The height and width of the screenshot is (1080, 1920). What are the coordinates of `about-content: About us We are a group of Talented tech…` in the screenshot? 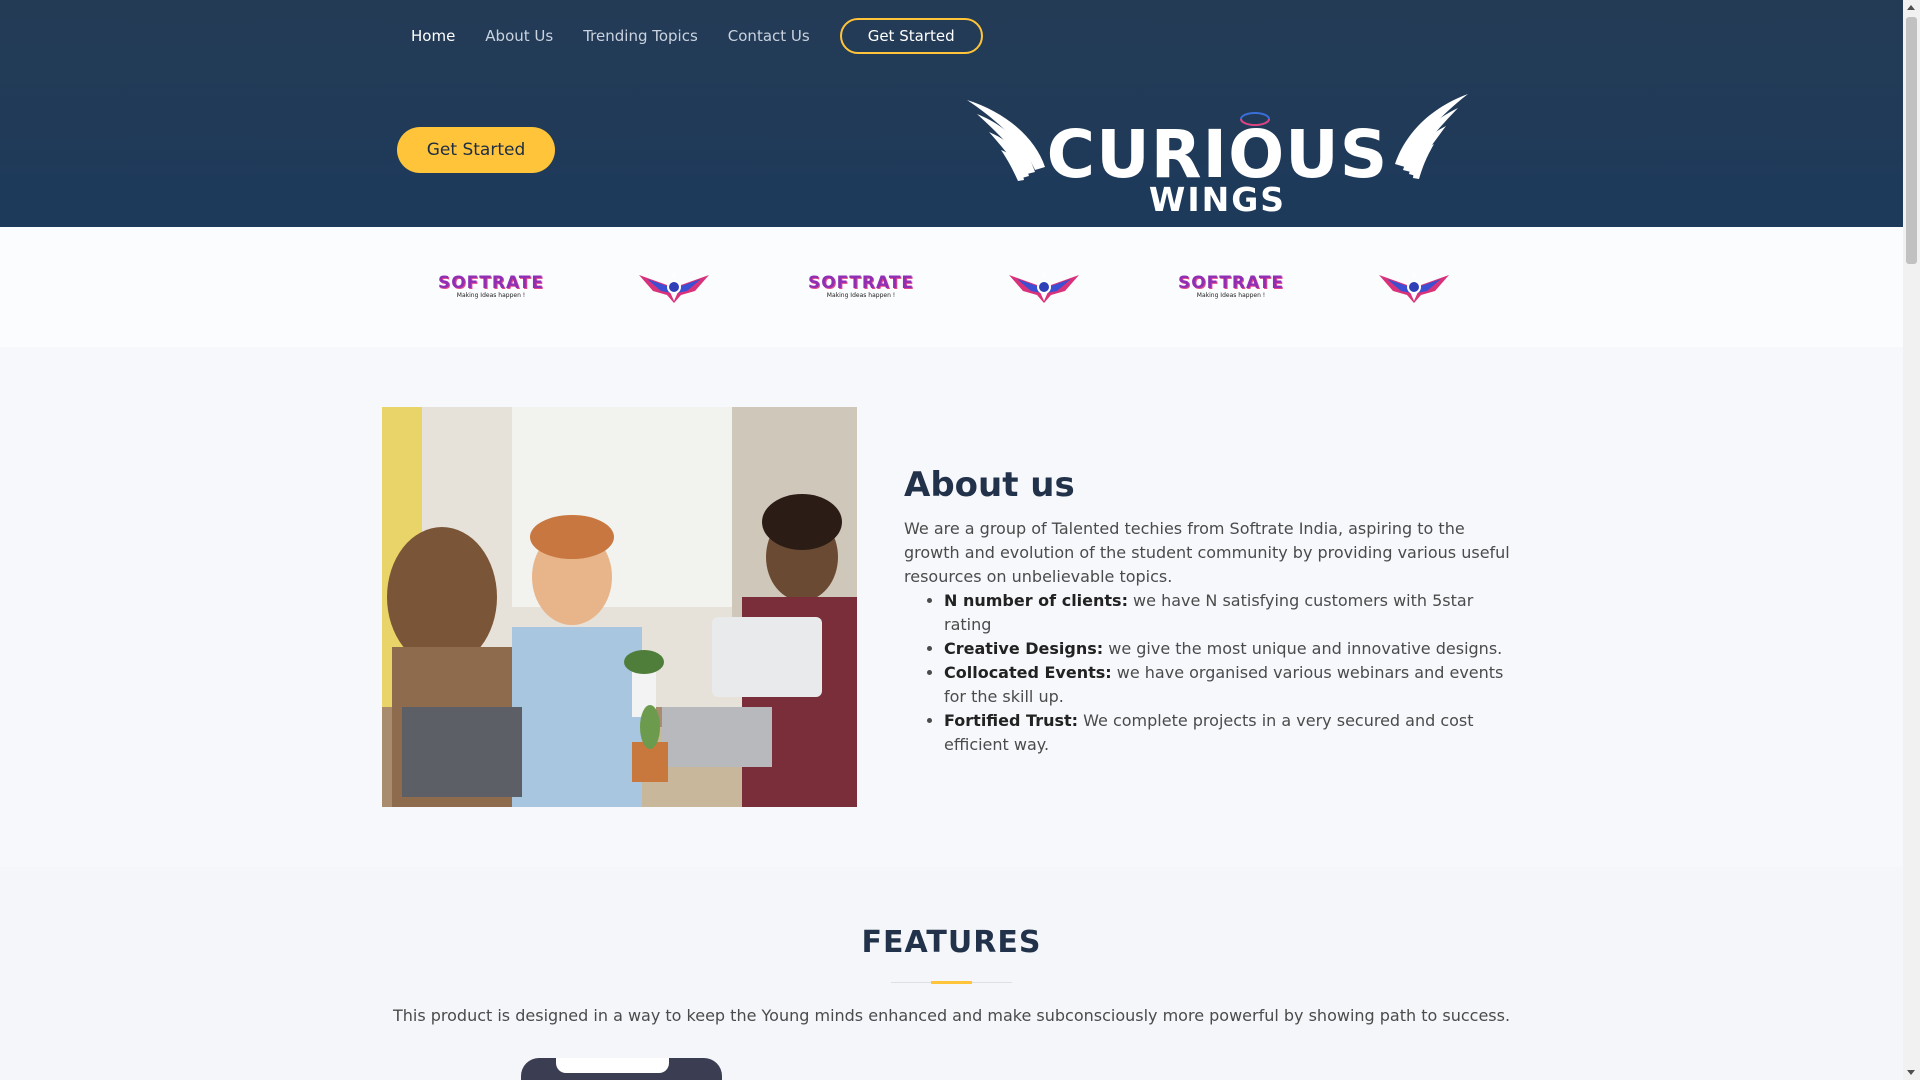 It's located at (1211, 611).